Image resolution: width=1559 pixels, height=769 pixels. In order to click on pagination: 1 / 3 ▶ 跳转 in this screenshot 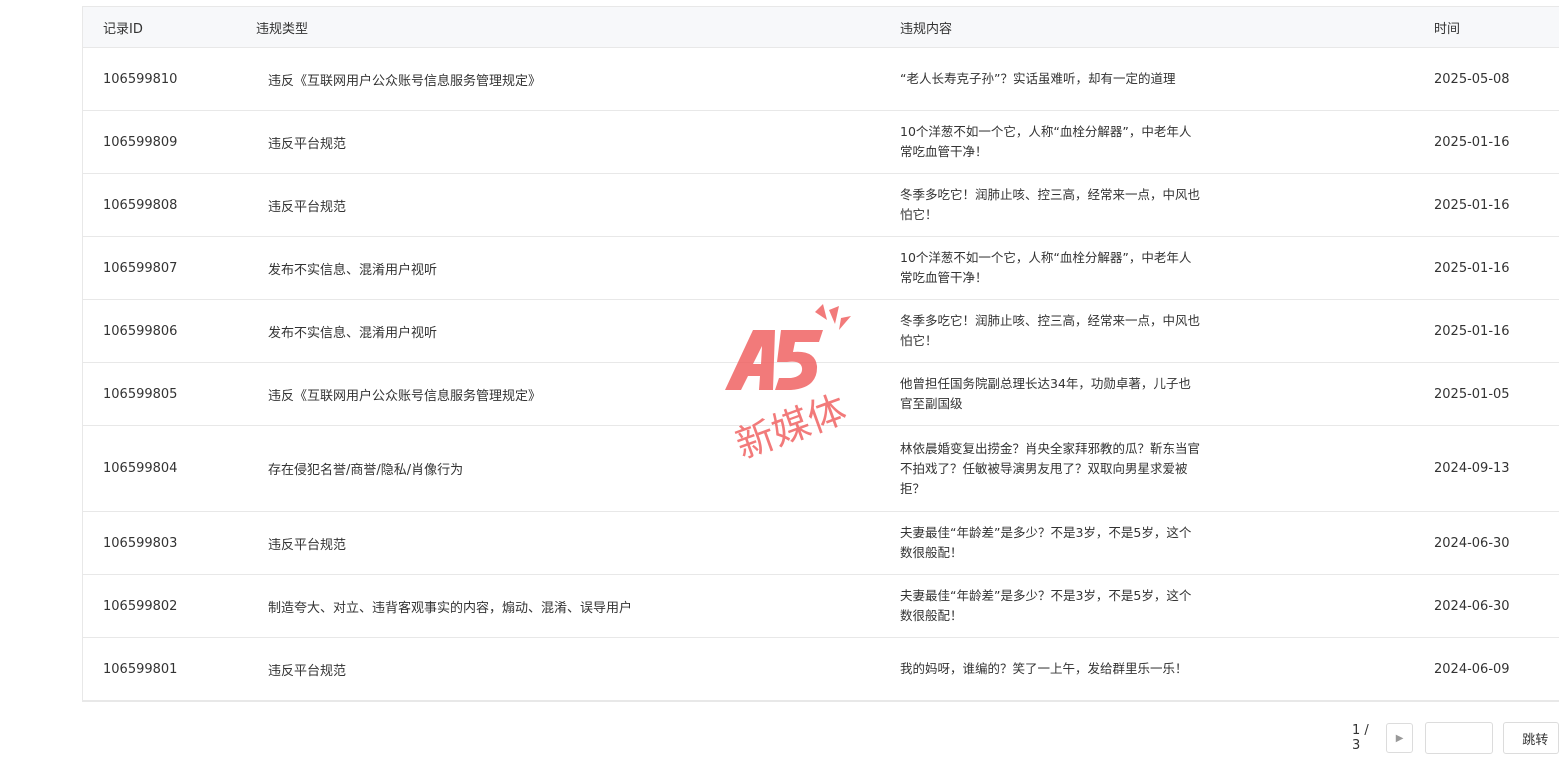, I will do `click(1455, 738)`.